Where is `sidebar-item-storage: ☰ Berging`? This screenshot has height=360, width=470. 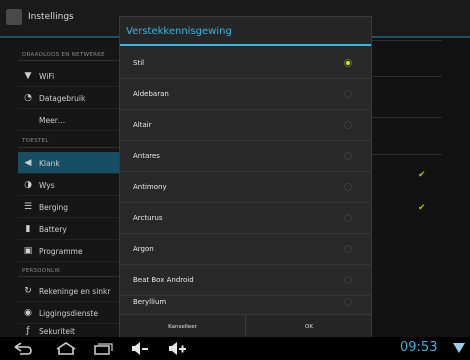
sidebar-item-storage: ☰ Berging is located at coordinates (69, 207).